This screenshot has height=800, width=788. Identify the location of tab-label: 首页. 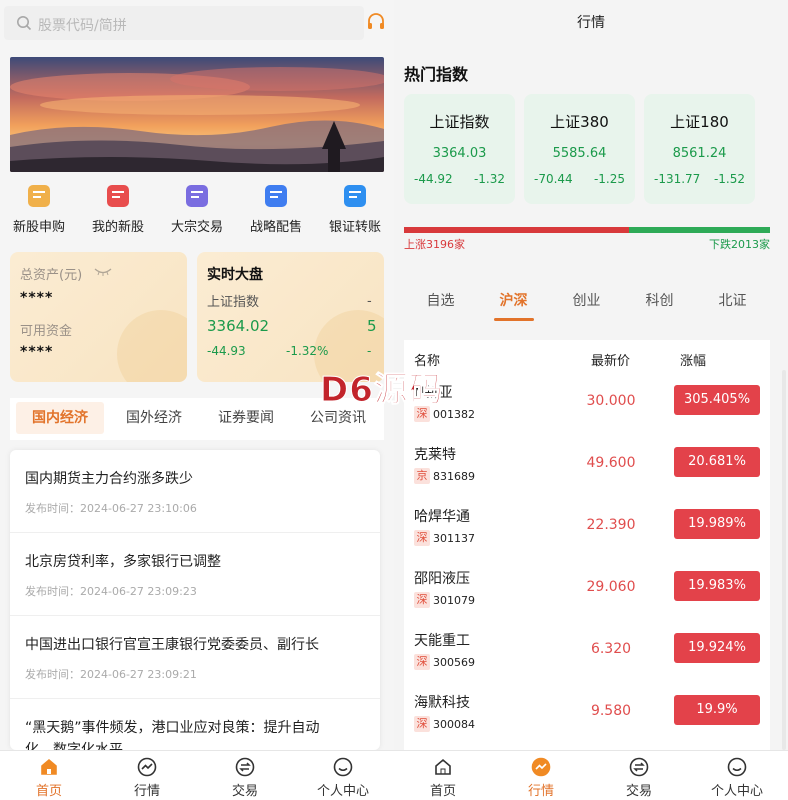
(48, 791).